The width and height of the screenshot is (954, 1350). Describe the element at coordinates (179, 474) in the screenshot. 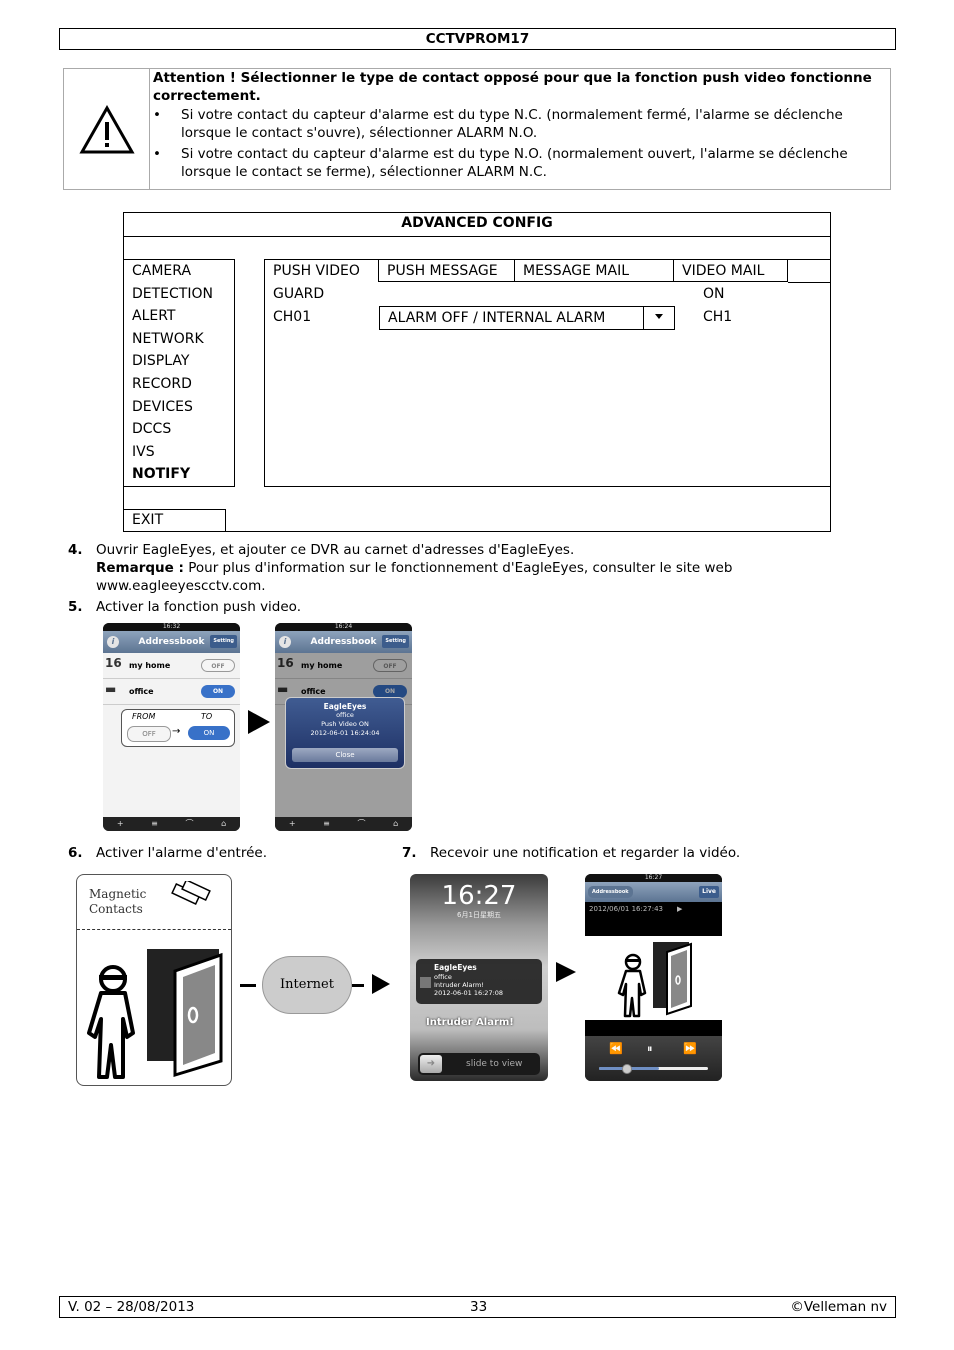

I see `menu-item-notify: NOTIFY` at that location.